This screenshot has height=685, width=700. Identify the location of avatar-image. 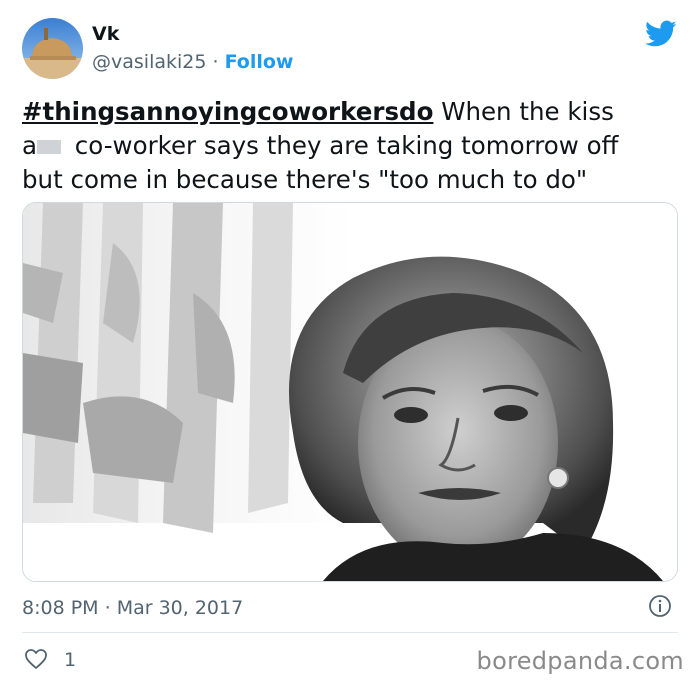
(52, 48).